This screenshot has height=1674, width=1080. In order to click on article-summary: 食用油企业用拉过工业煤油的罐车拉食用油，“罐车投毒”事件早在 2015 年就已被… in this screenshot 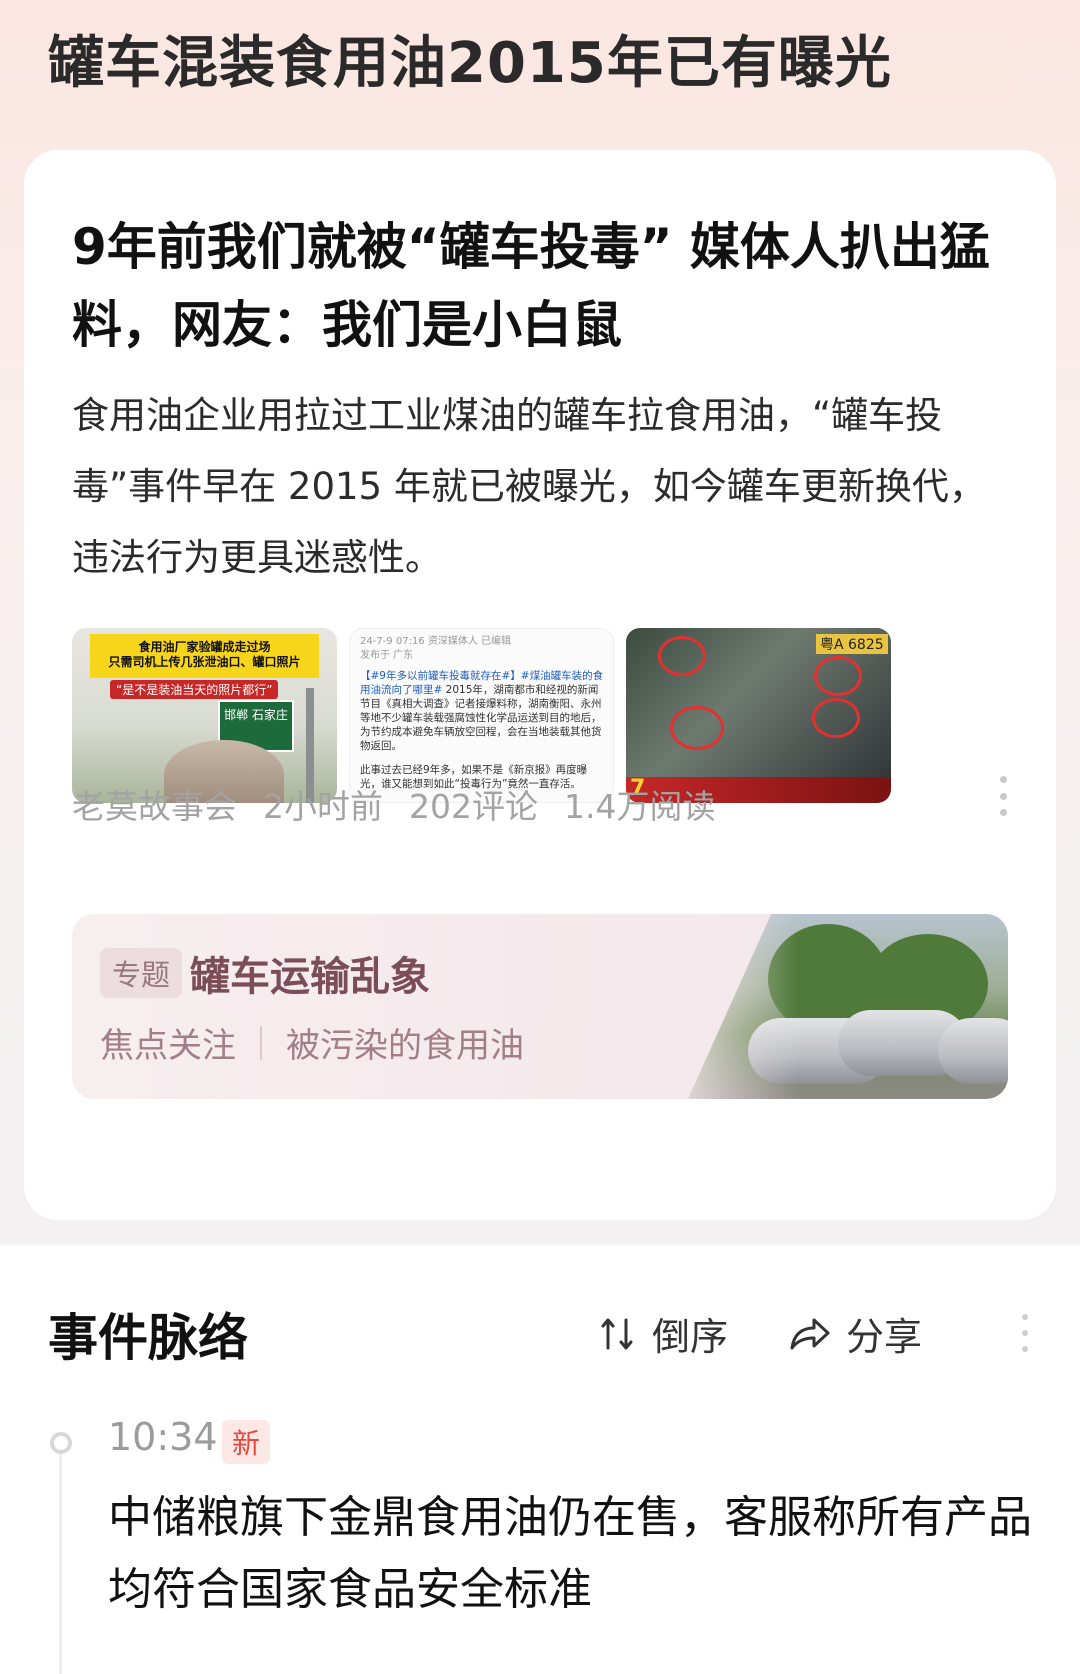, I will do `click(542, 486)`.